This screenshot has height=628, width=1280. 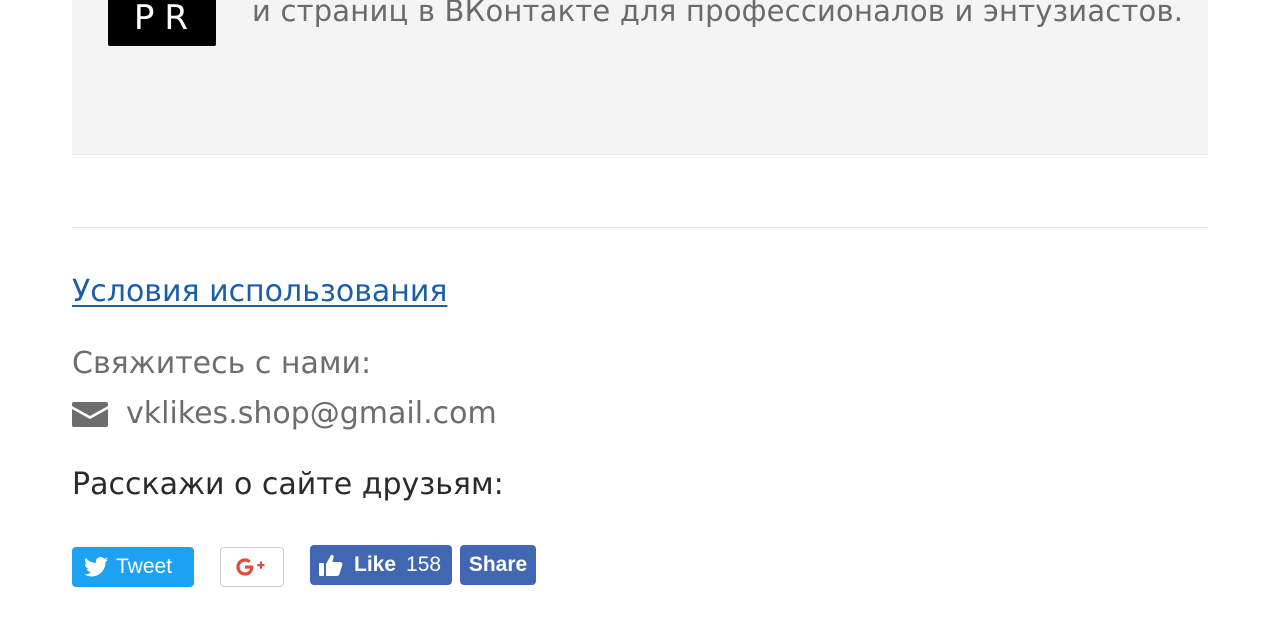 What do you see at coordinates (375, 564) in the screenshot?
I see `like-label: Like` at bounding box center [375, 564].